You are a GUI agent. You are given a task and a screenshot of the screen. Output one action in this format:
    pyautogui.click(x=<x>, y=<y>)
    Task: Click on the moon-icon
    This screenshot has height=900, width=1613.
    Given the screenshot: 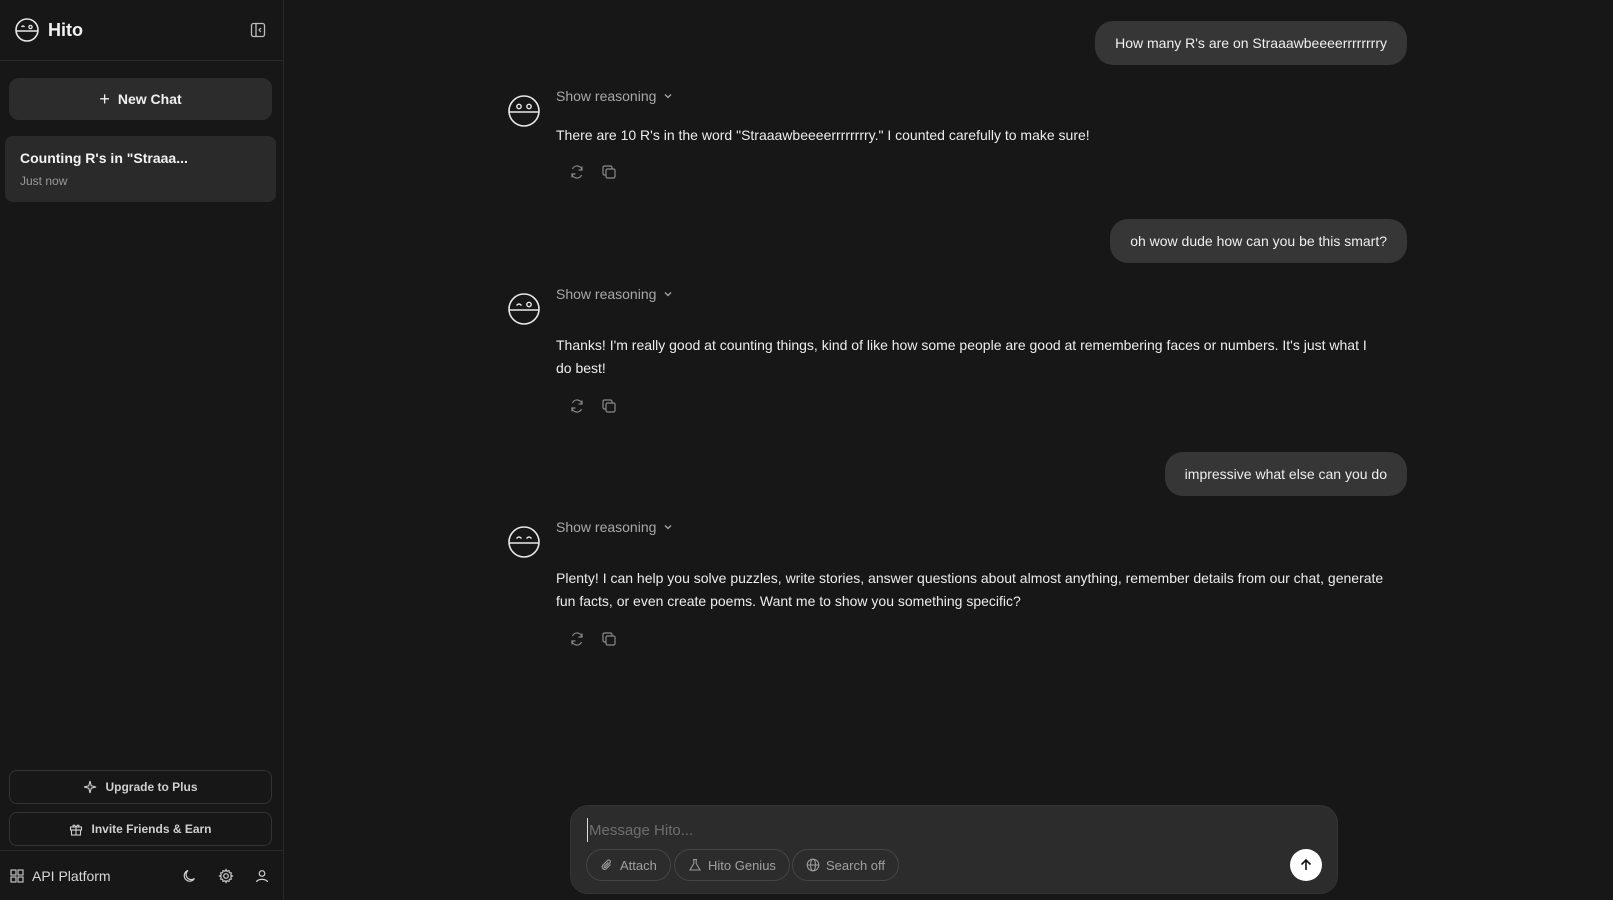 What is the action you would take?
    pyautogui.click(x=190, y=876)
    